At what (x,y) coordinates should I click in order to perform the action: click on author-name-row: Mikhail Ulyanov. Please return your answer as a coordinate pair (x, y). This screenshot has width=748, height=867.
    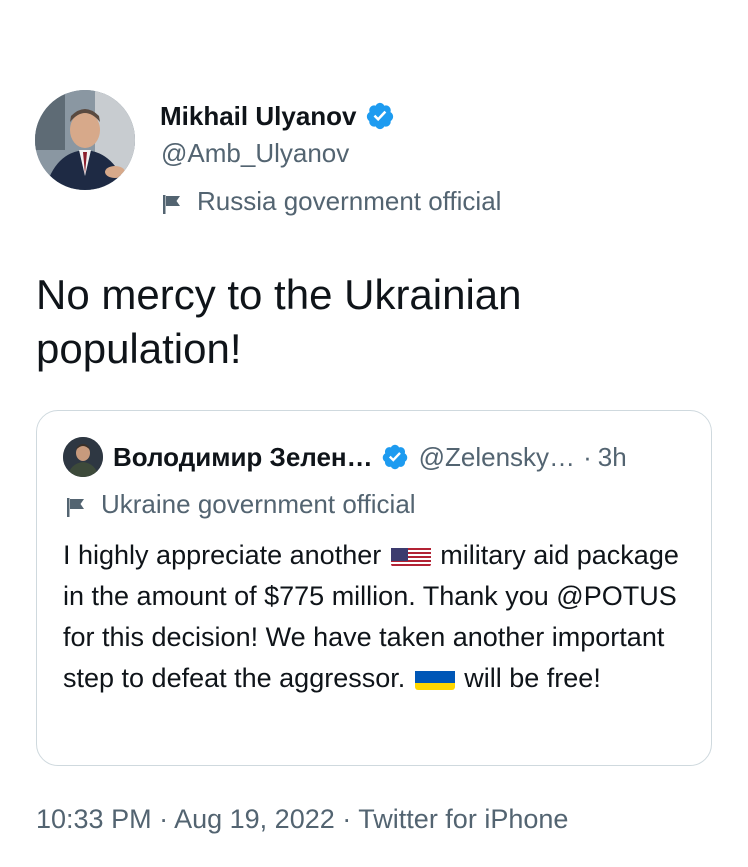
    Looking at the image, I should click on (277, 116).